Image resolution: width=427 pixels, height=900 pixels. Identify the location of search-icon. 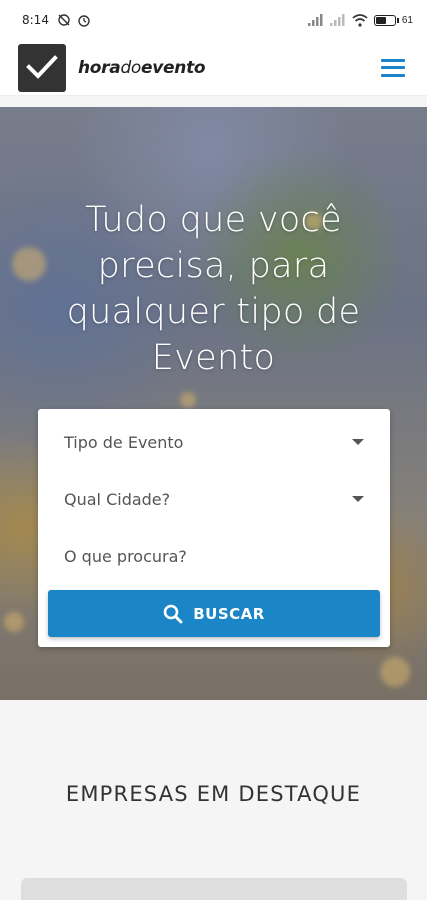
(173, 613).